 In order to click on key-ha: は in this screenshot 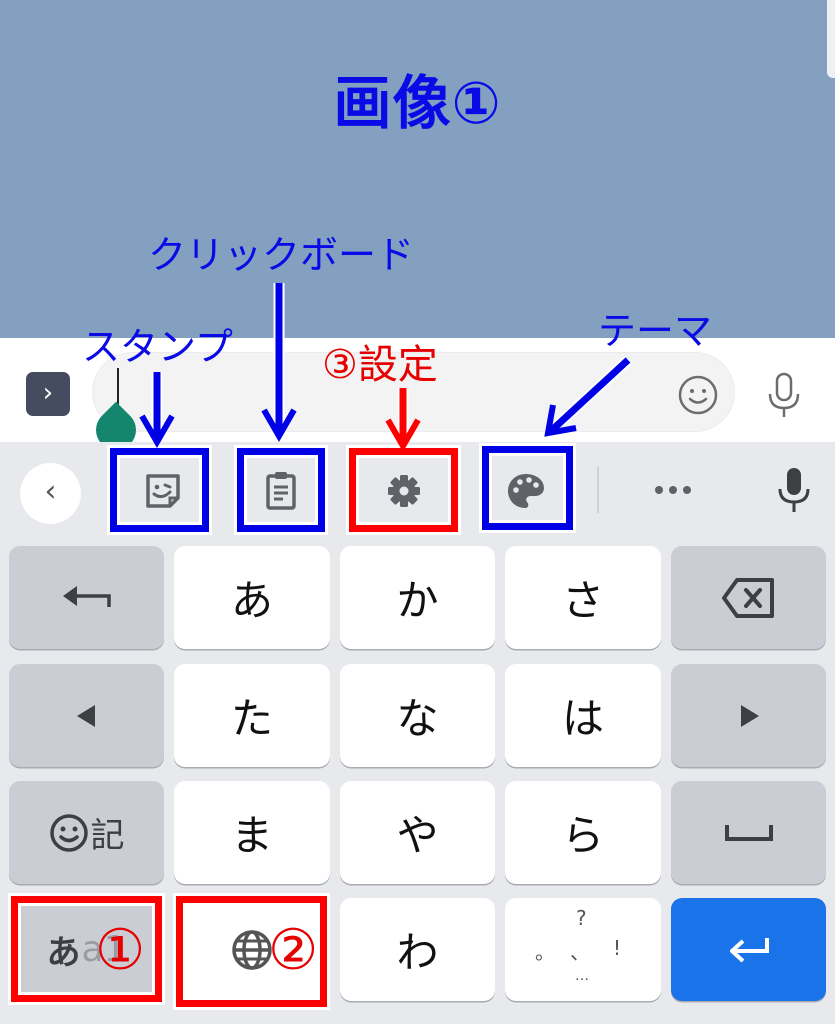, I will do `click(583, 715)`.